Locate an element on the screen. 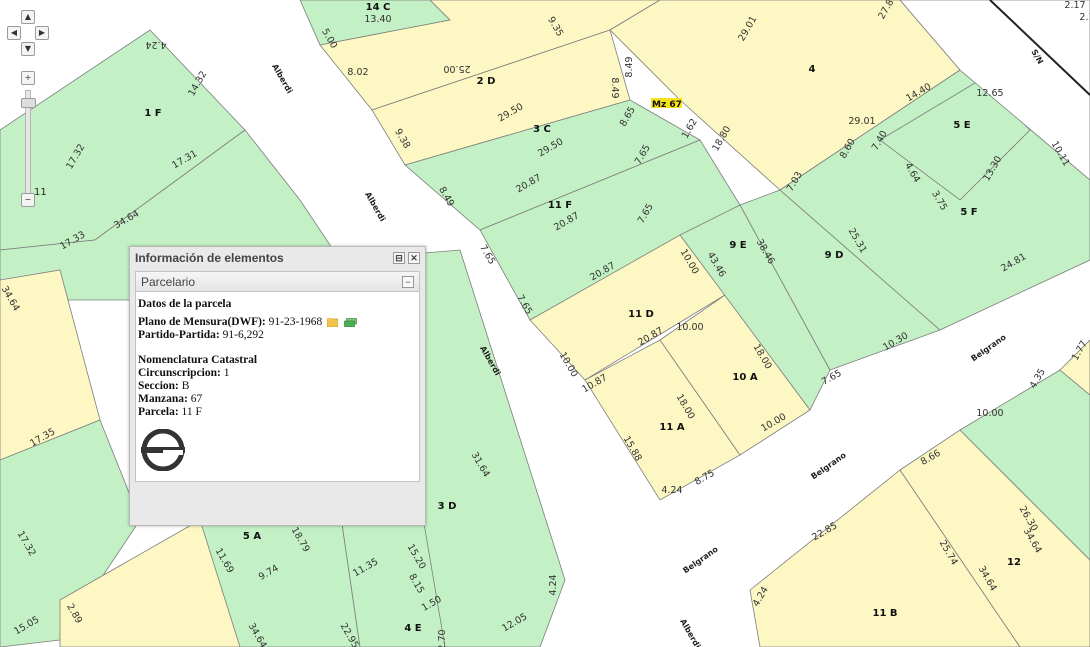 This screenshot has width=1090, height=647. collapse-icon: − is located at coordinates (408, 281).